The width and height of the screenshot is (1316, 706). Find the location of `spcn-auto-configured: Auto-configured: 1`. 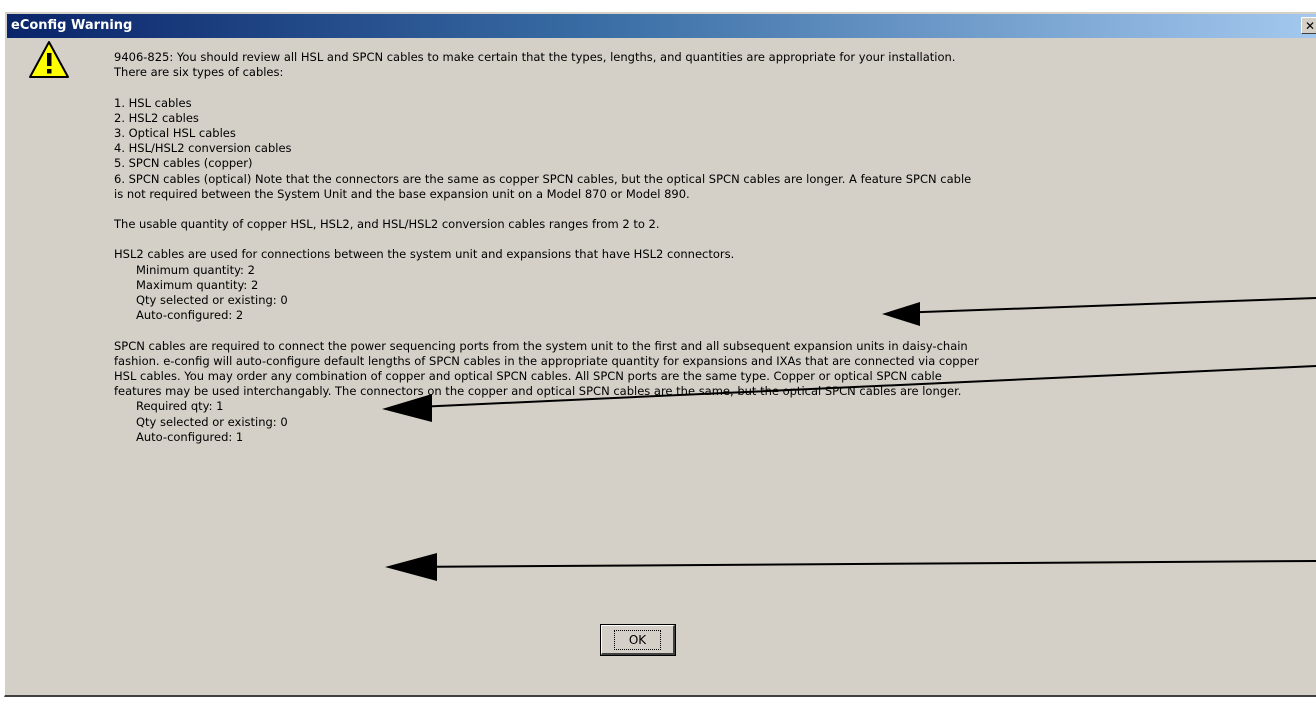

spcn-auto-configured: Auto-configured: 1 is located at coordinates (190, 436).